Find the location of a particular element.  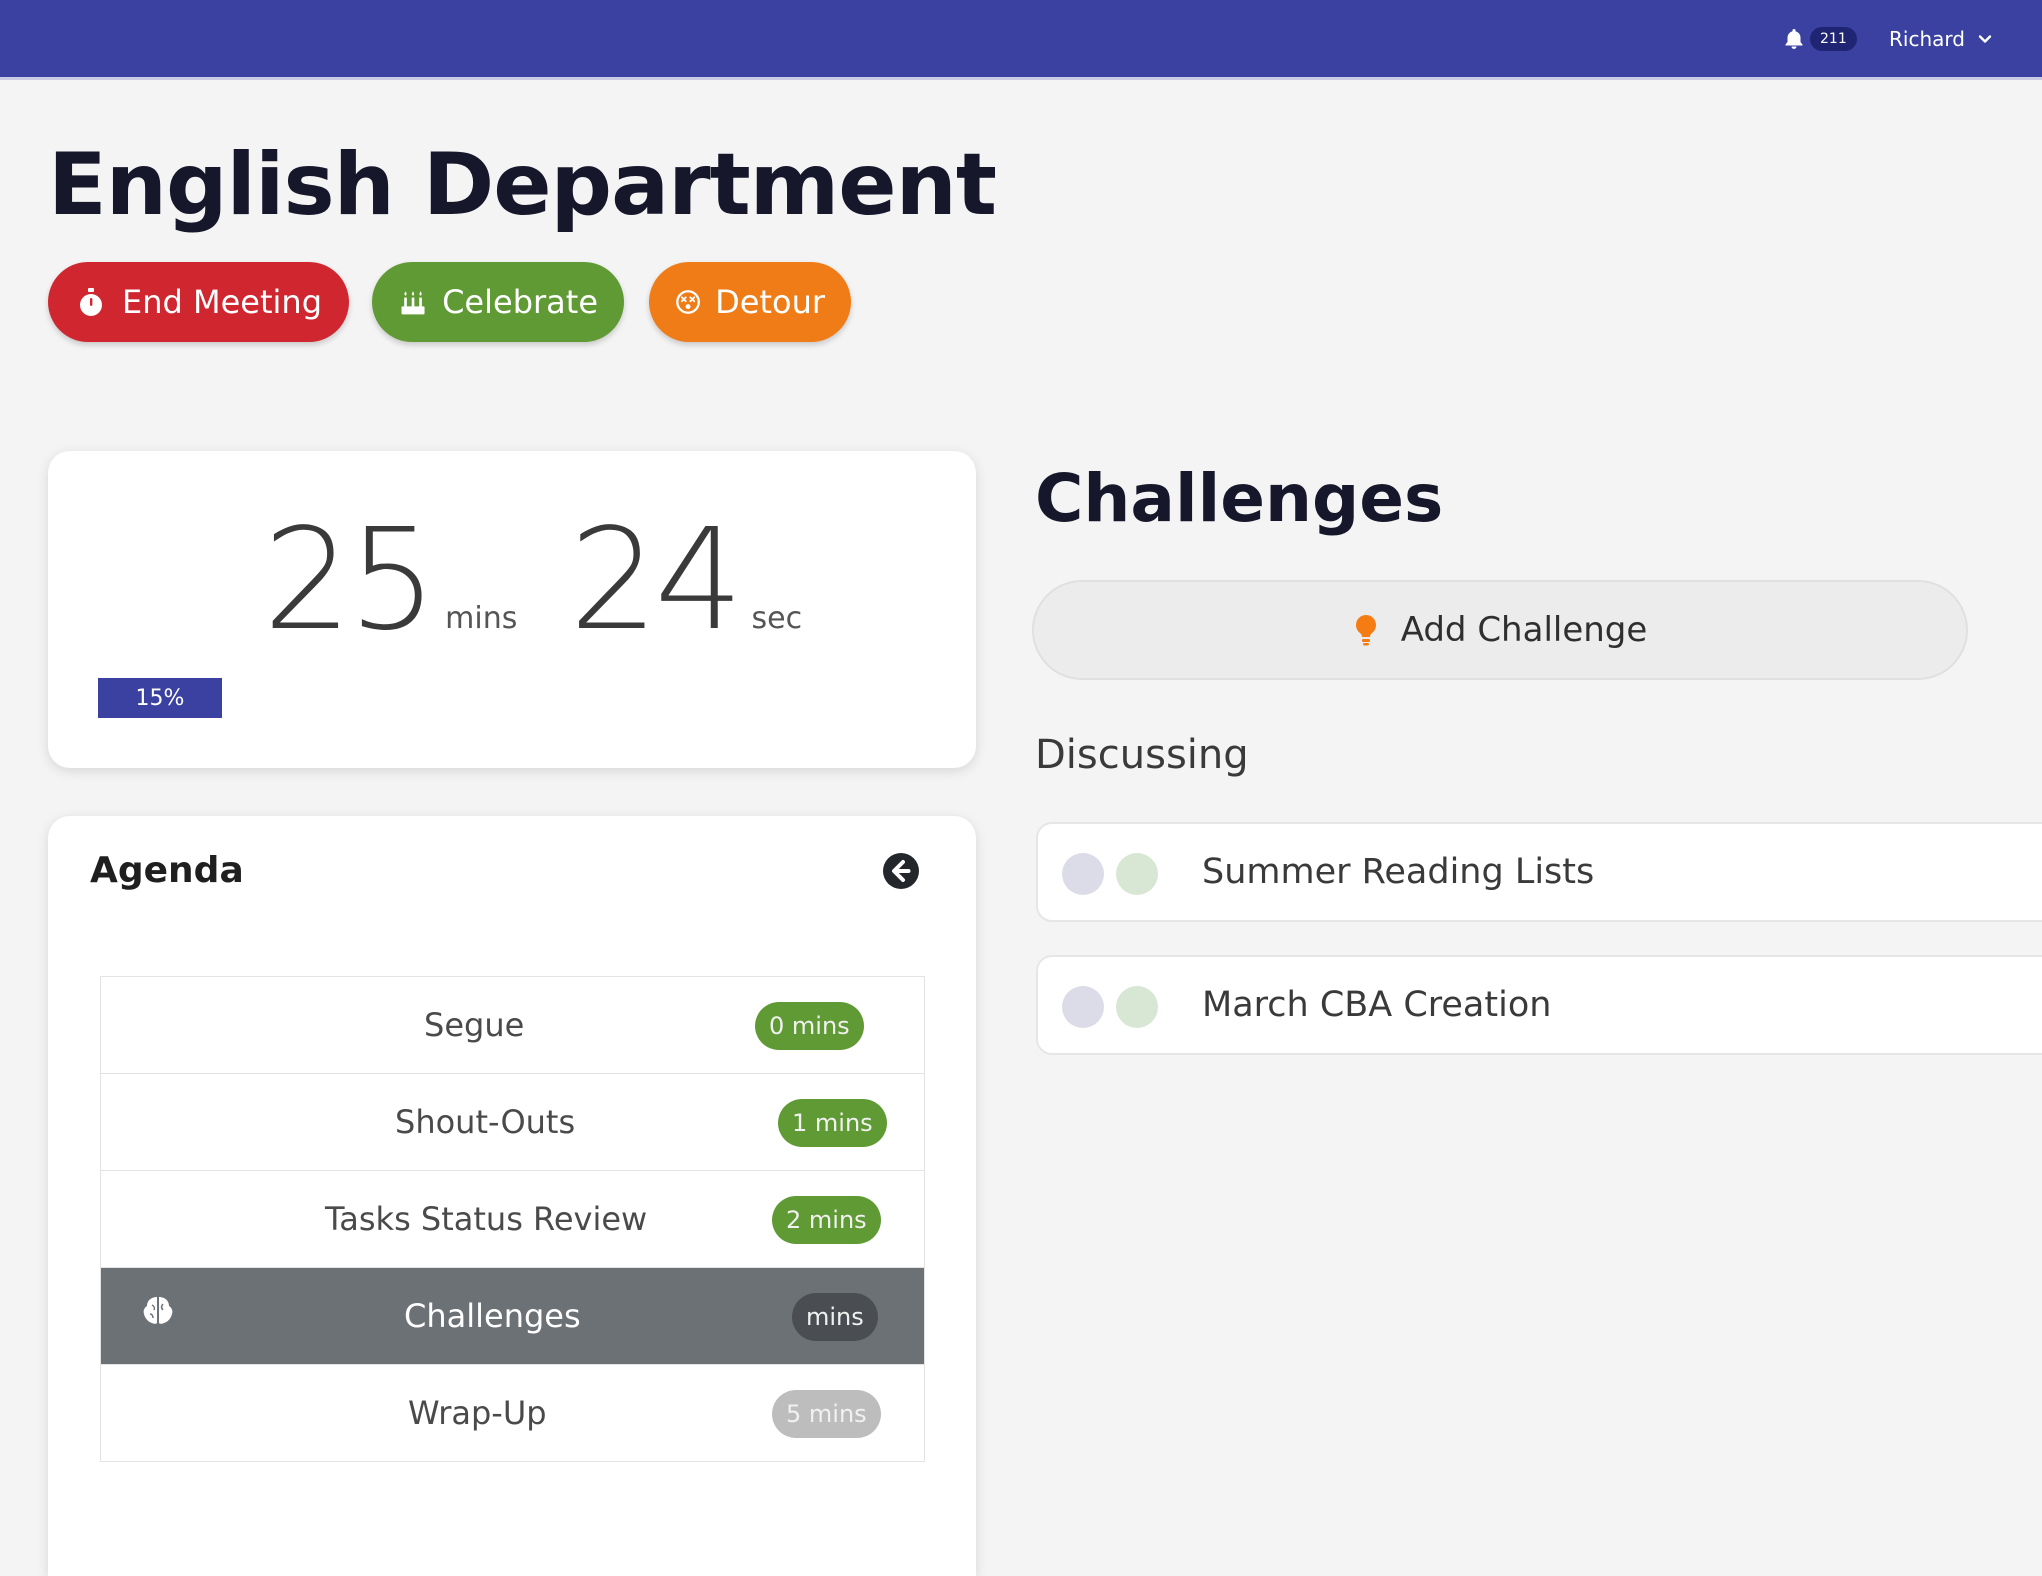

add-challenge-button: Add Challenge is located at coordinates (1500, 630).